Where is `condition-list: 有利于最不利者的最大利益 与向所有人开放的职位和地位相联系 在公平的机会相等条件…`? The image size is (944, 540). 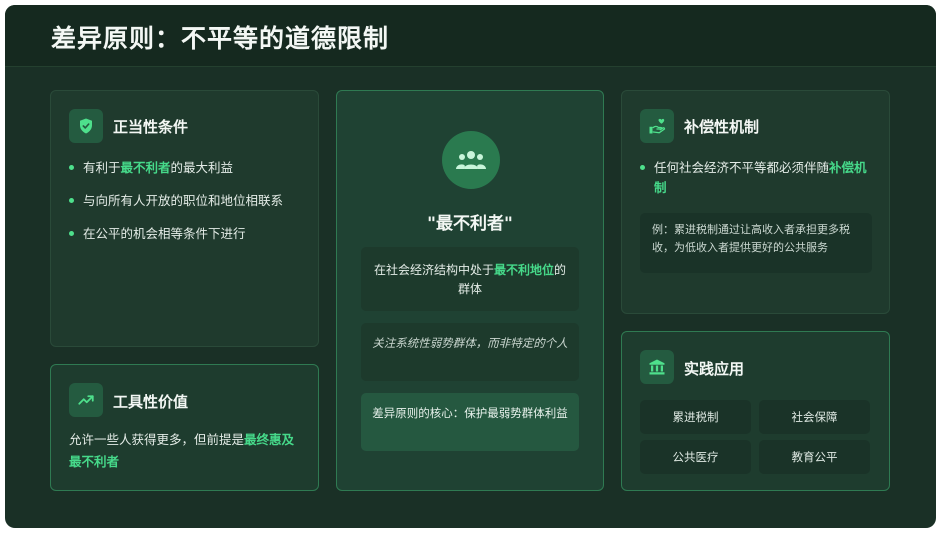 condition-list: 有利于最不利者的最大利益 与向所有人开放的职位和地位相联系 在公平的机会相等条件… is located at coordinates (189, 201).